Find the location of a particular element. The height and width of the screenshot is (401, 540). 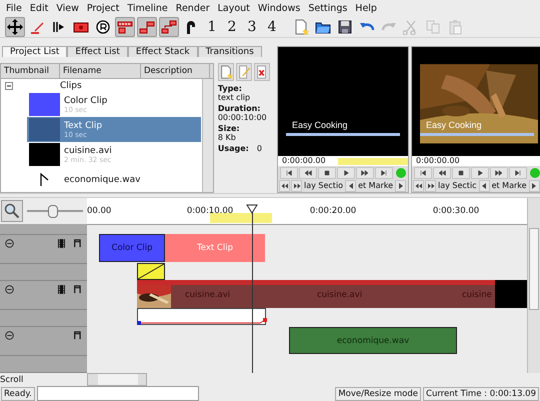

ruler-label: 00.00 is located at coordinates (99, 211).